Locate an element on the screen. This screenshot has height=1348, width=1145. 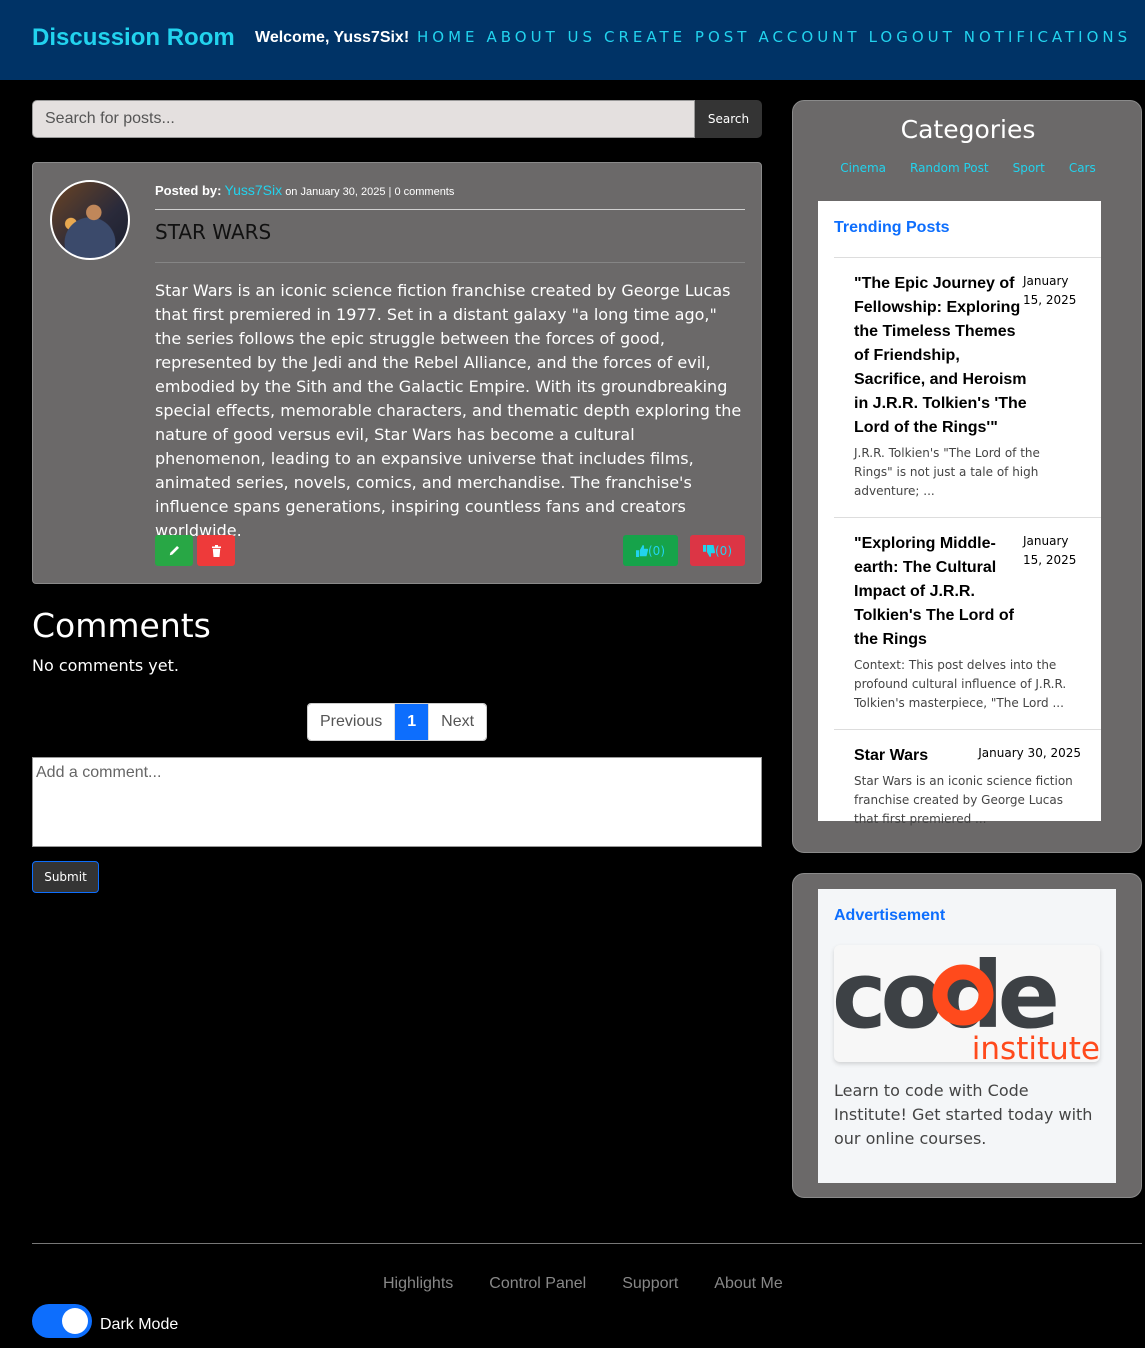
footer-highlights: Highlights is located at coordinates (418, 1284).